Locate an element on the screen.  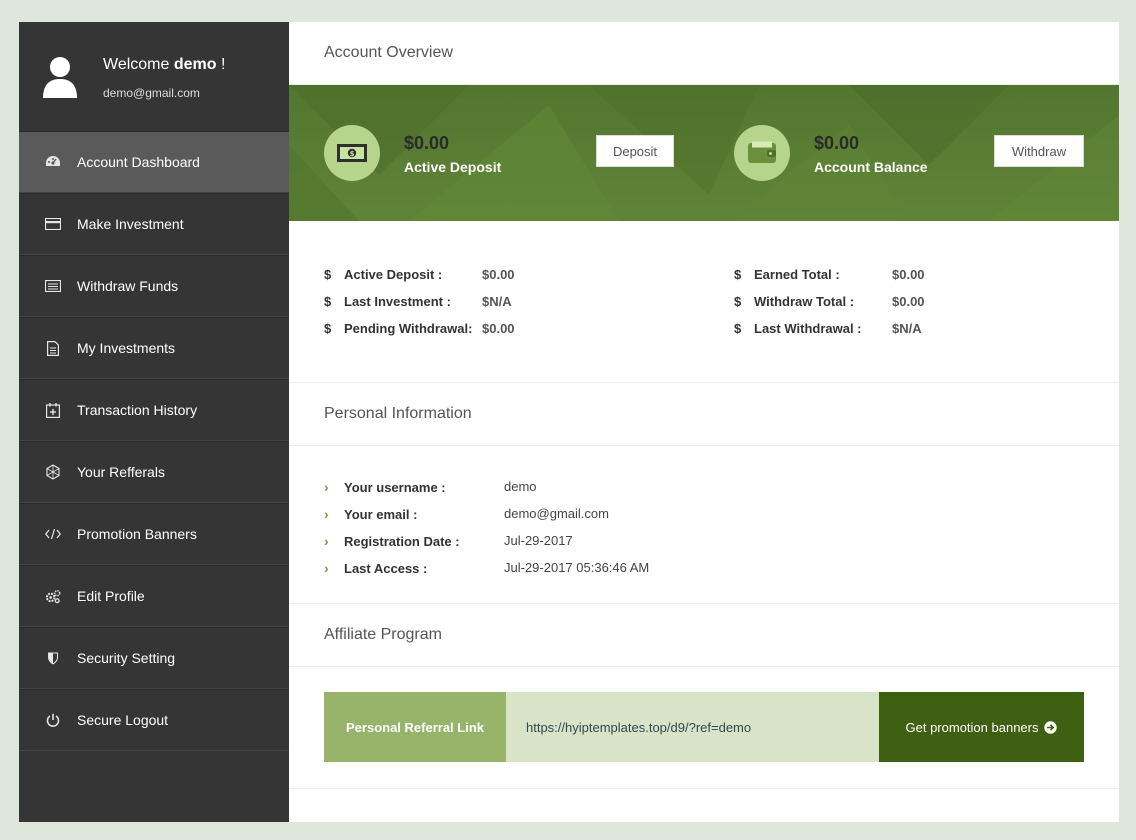
affiliate-program-title: Affiliate Program is located at coordinates (704, 635).